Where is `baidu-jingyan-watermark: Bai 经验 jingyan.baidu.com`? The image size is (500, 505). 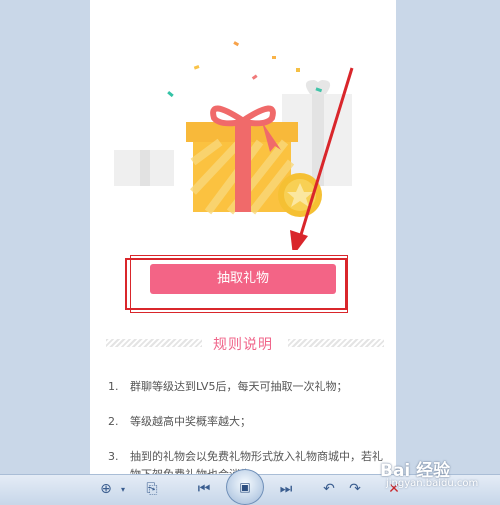 baidu-jingyan-watermark: Bai 经验 jingyan.baidu.com is located at coordinates (438, 478).